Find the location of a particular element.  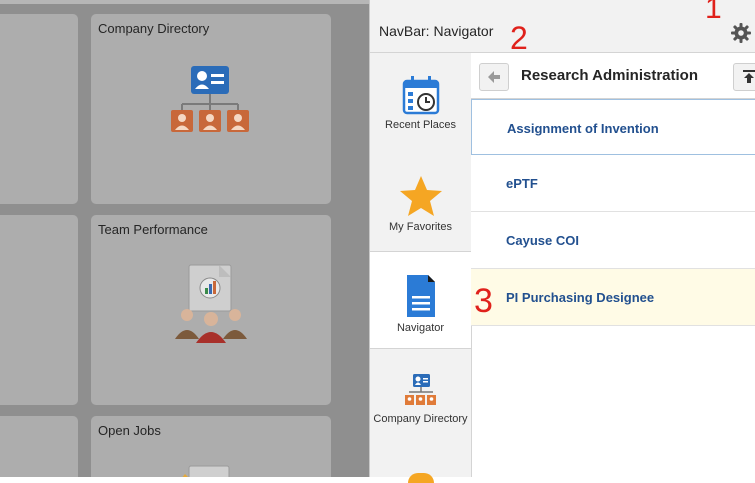

panel-header: NavBar: Navigator is located at coordinates (562, 26).